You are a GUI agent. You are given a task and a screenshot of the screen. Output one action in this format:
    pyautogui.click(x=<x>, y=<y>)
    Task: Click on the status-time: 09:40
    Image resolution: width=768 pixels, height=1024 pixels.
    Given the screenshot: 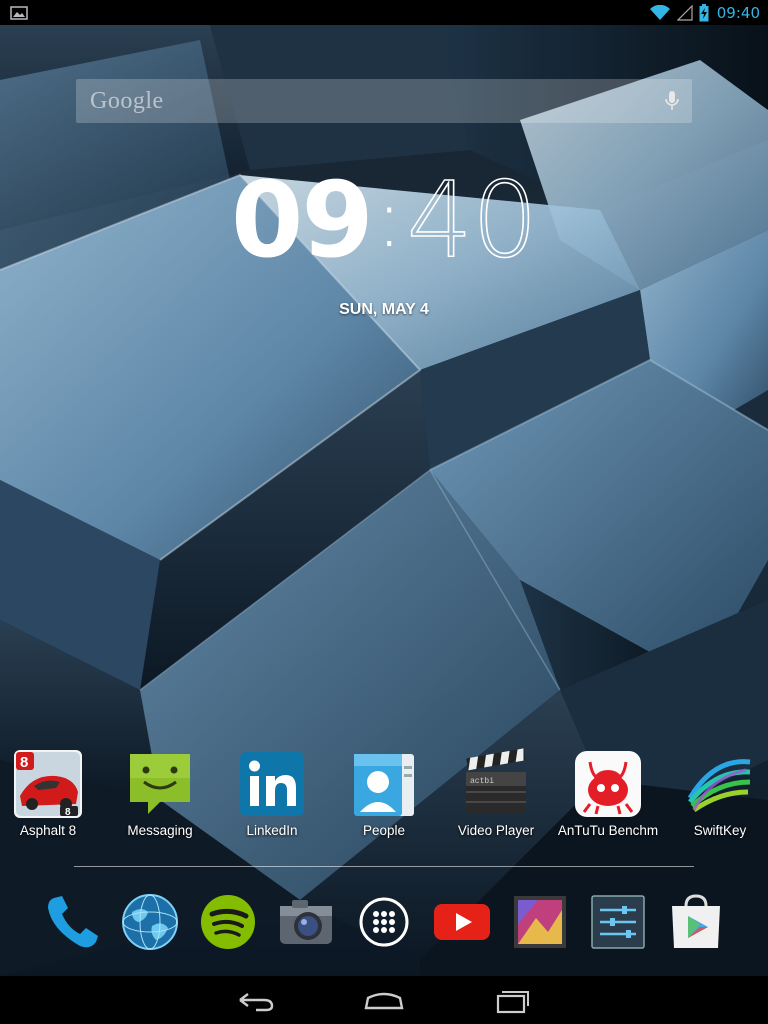 What is the action you would take?
    pyautogui.click(x=738, y=12)
    